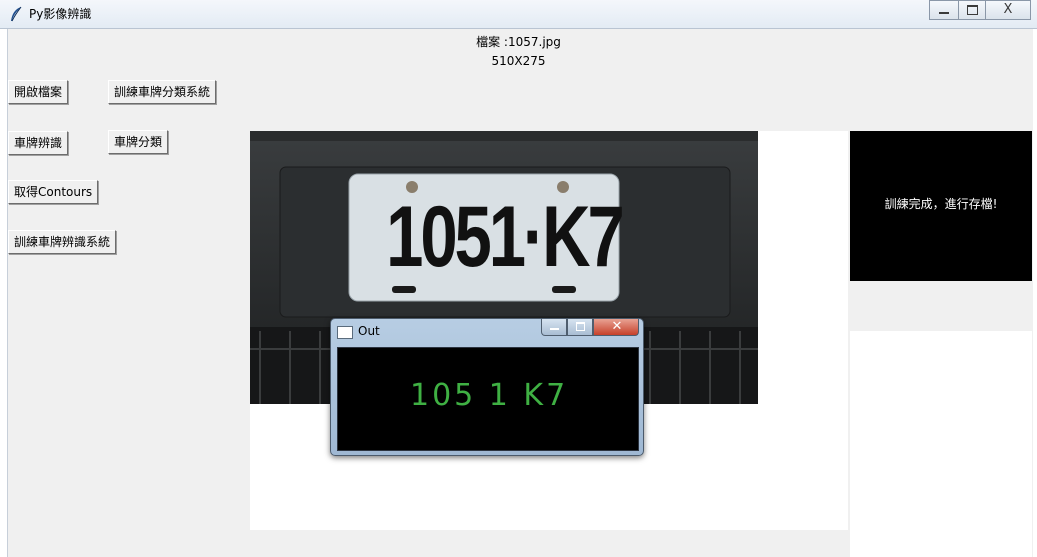 Image resolution: width=1037 pixels, height=557 pixels. I want to click on recognize-plate-button: 車牌辨識, so click(38, 143).